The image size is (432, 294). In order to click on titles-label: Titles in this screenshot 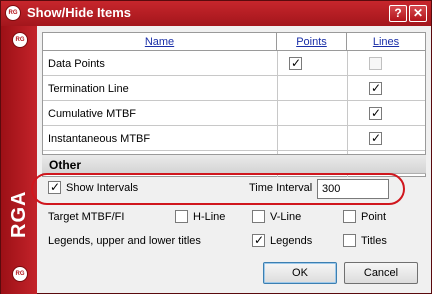, I will do `click(374, 241)`.